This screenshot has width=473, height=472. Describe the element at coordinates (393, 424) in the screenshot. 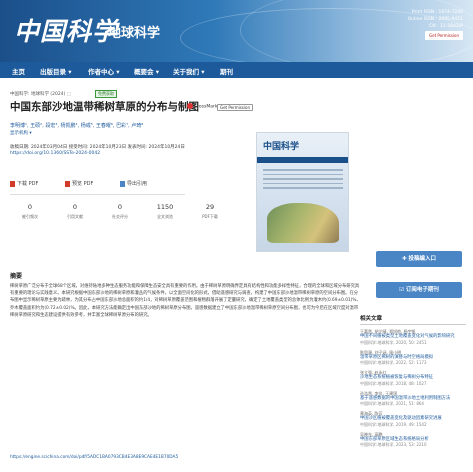

I see `related-meta: 中国科学:地球科学, 2019, 49: 1542` at that location.